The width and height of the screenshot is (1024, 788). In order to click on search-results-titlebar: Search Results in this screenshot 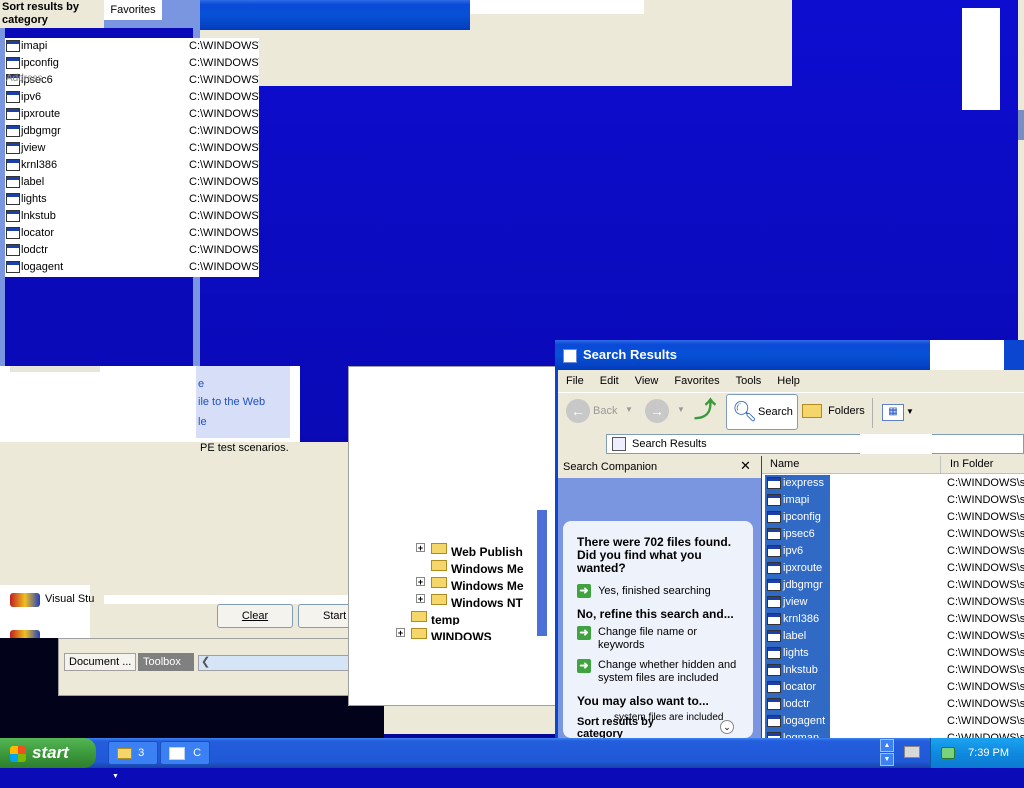, I will do `click(742, 355)`.